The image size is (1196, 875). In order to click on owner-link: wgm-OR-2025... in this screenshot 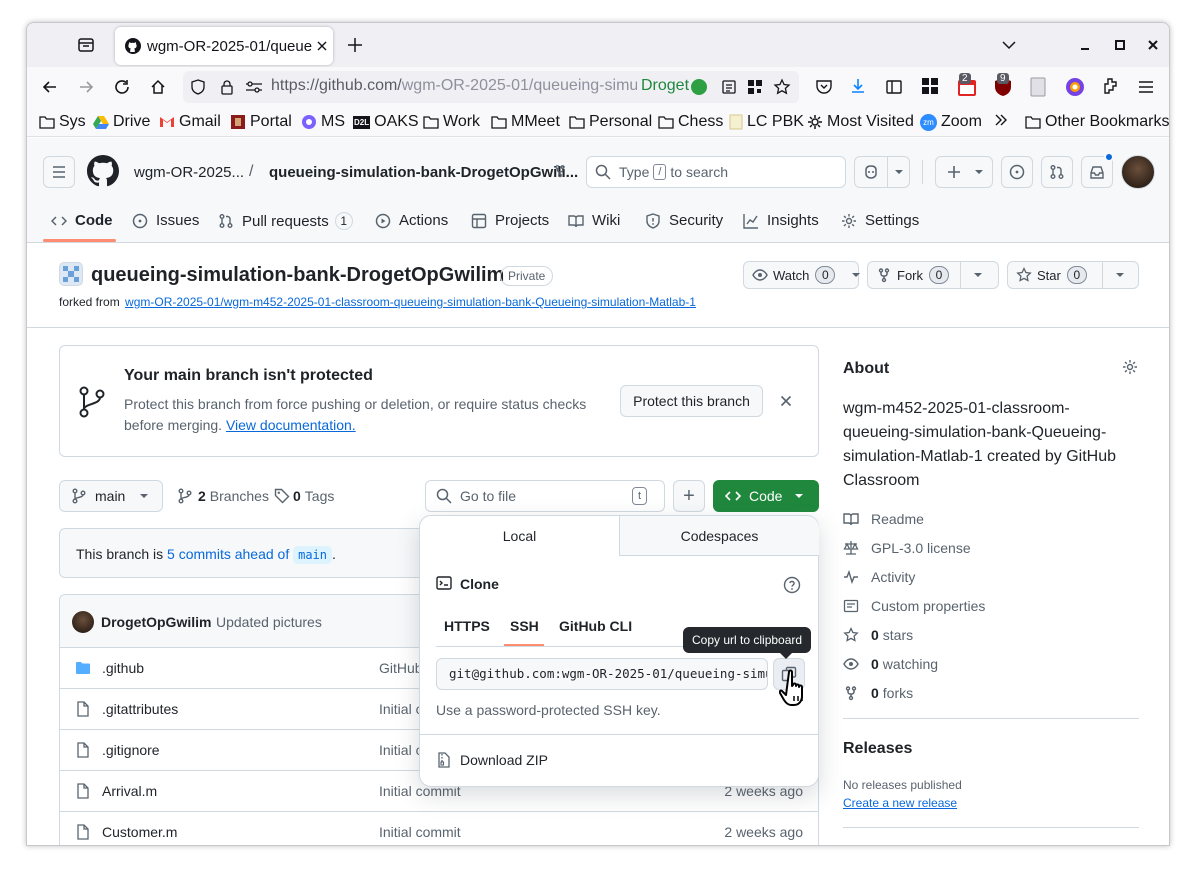, I will do `click(189, 172)`.